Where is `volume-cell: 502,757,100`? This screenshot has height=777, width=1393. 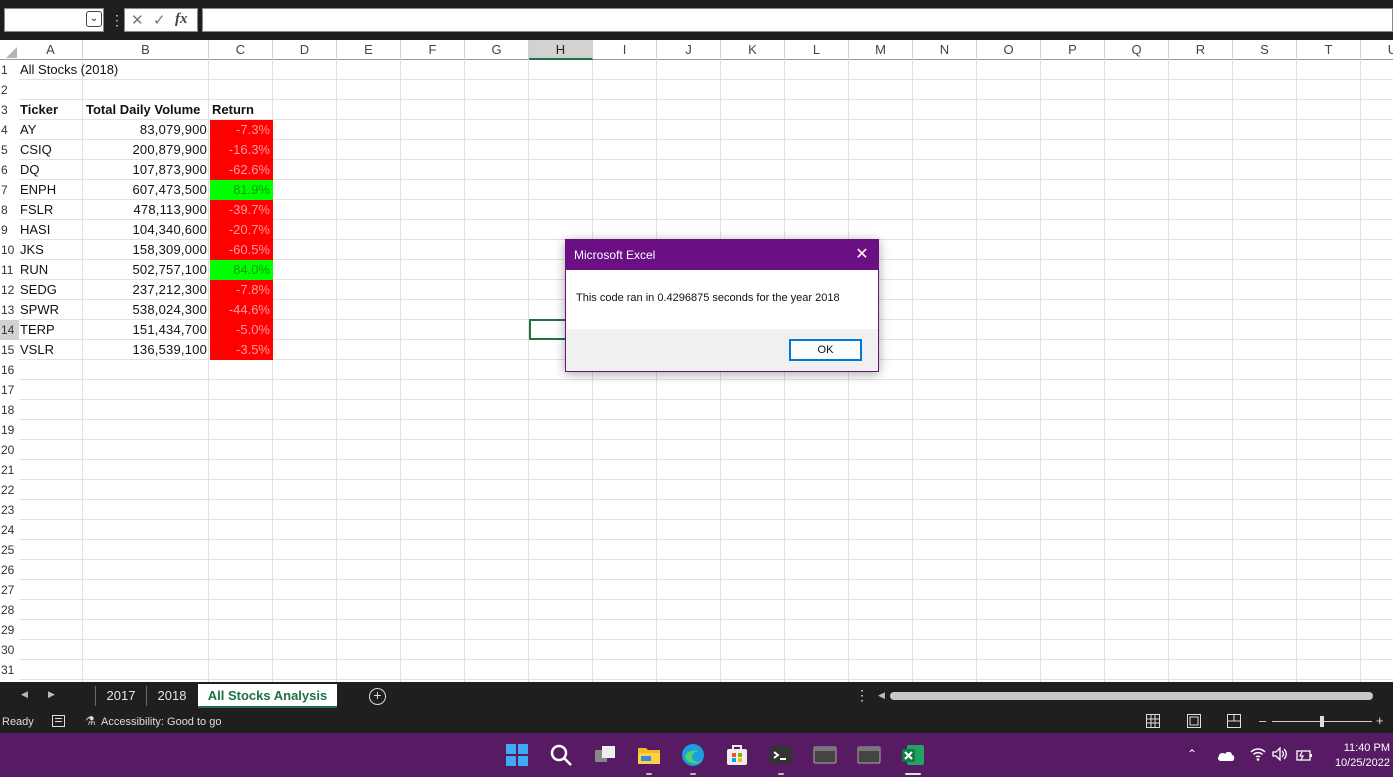 volume-cell: 502,757,100 is located at coordinates (146, 270).